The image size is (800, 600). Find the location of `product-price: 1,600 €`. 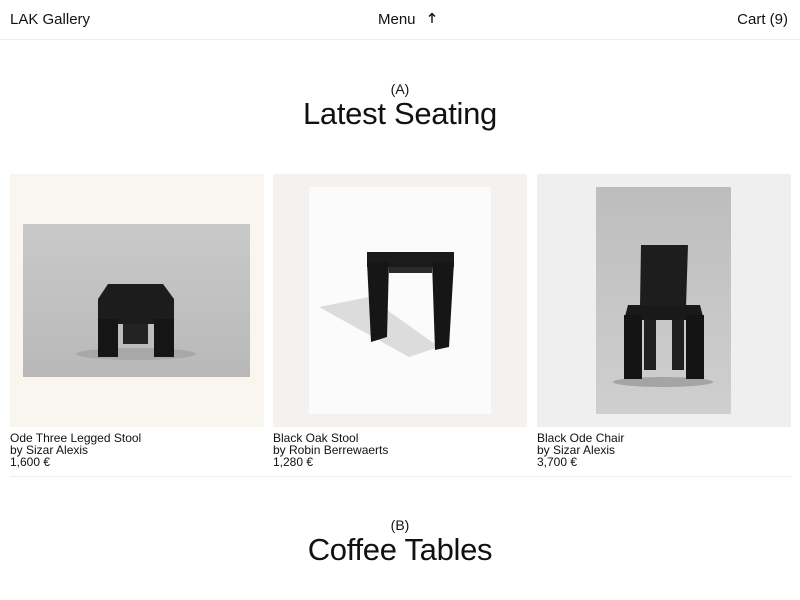

product-price: 1,600 € is located at coordinates (30, 462).